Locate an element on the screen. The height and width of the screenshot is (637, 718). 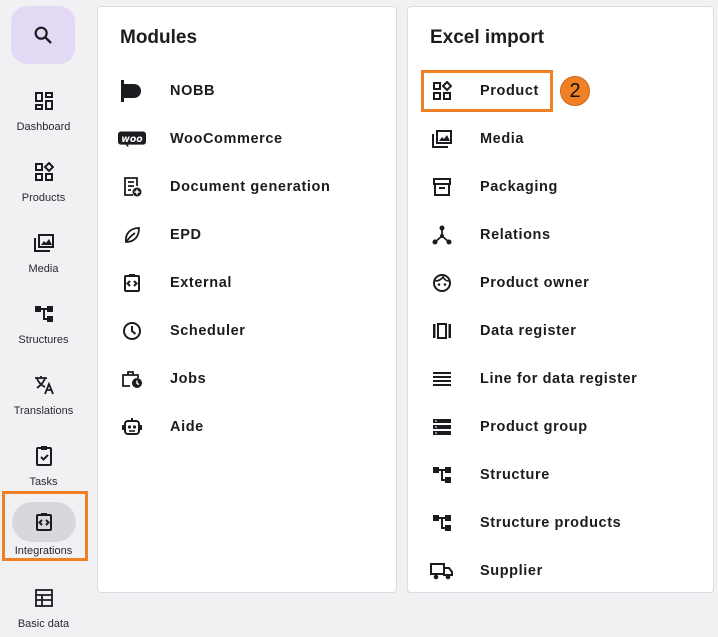
module-item-nobb: NOBB is located at coordinates (247, 91).